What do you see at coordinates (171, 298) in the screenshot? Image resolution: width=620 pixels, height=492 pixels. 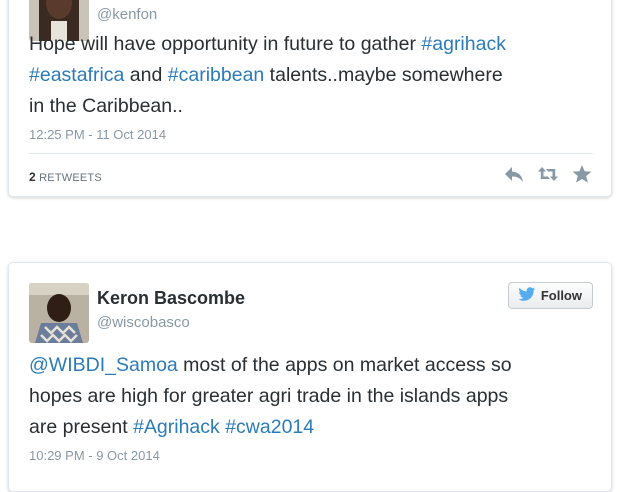 I see `display-name: Keron Bascombe` at bounding box center [171, 298].